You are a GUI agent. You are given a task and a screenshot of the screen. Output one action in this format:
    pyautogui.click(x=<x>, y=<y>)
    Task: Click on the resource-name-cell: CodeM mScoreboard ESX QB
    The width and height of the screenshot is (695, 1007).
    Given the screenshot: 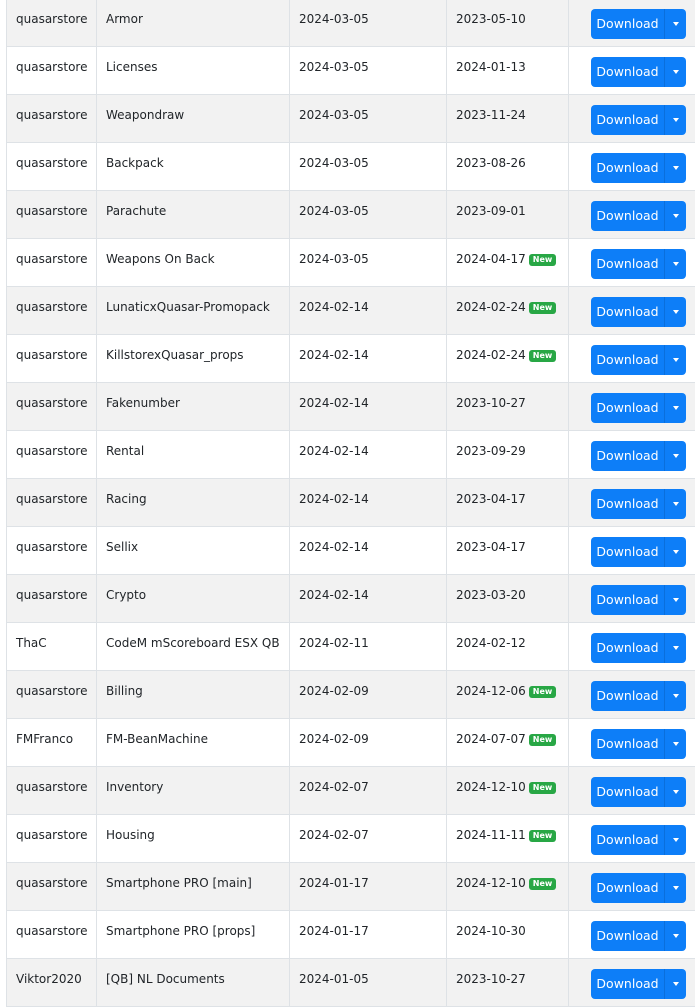 What is the action you would take?
    pyautogui.click(x=193, y=647)
    